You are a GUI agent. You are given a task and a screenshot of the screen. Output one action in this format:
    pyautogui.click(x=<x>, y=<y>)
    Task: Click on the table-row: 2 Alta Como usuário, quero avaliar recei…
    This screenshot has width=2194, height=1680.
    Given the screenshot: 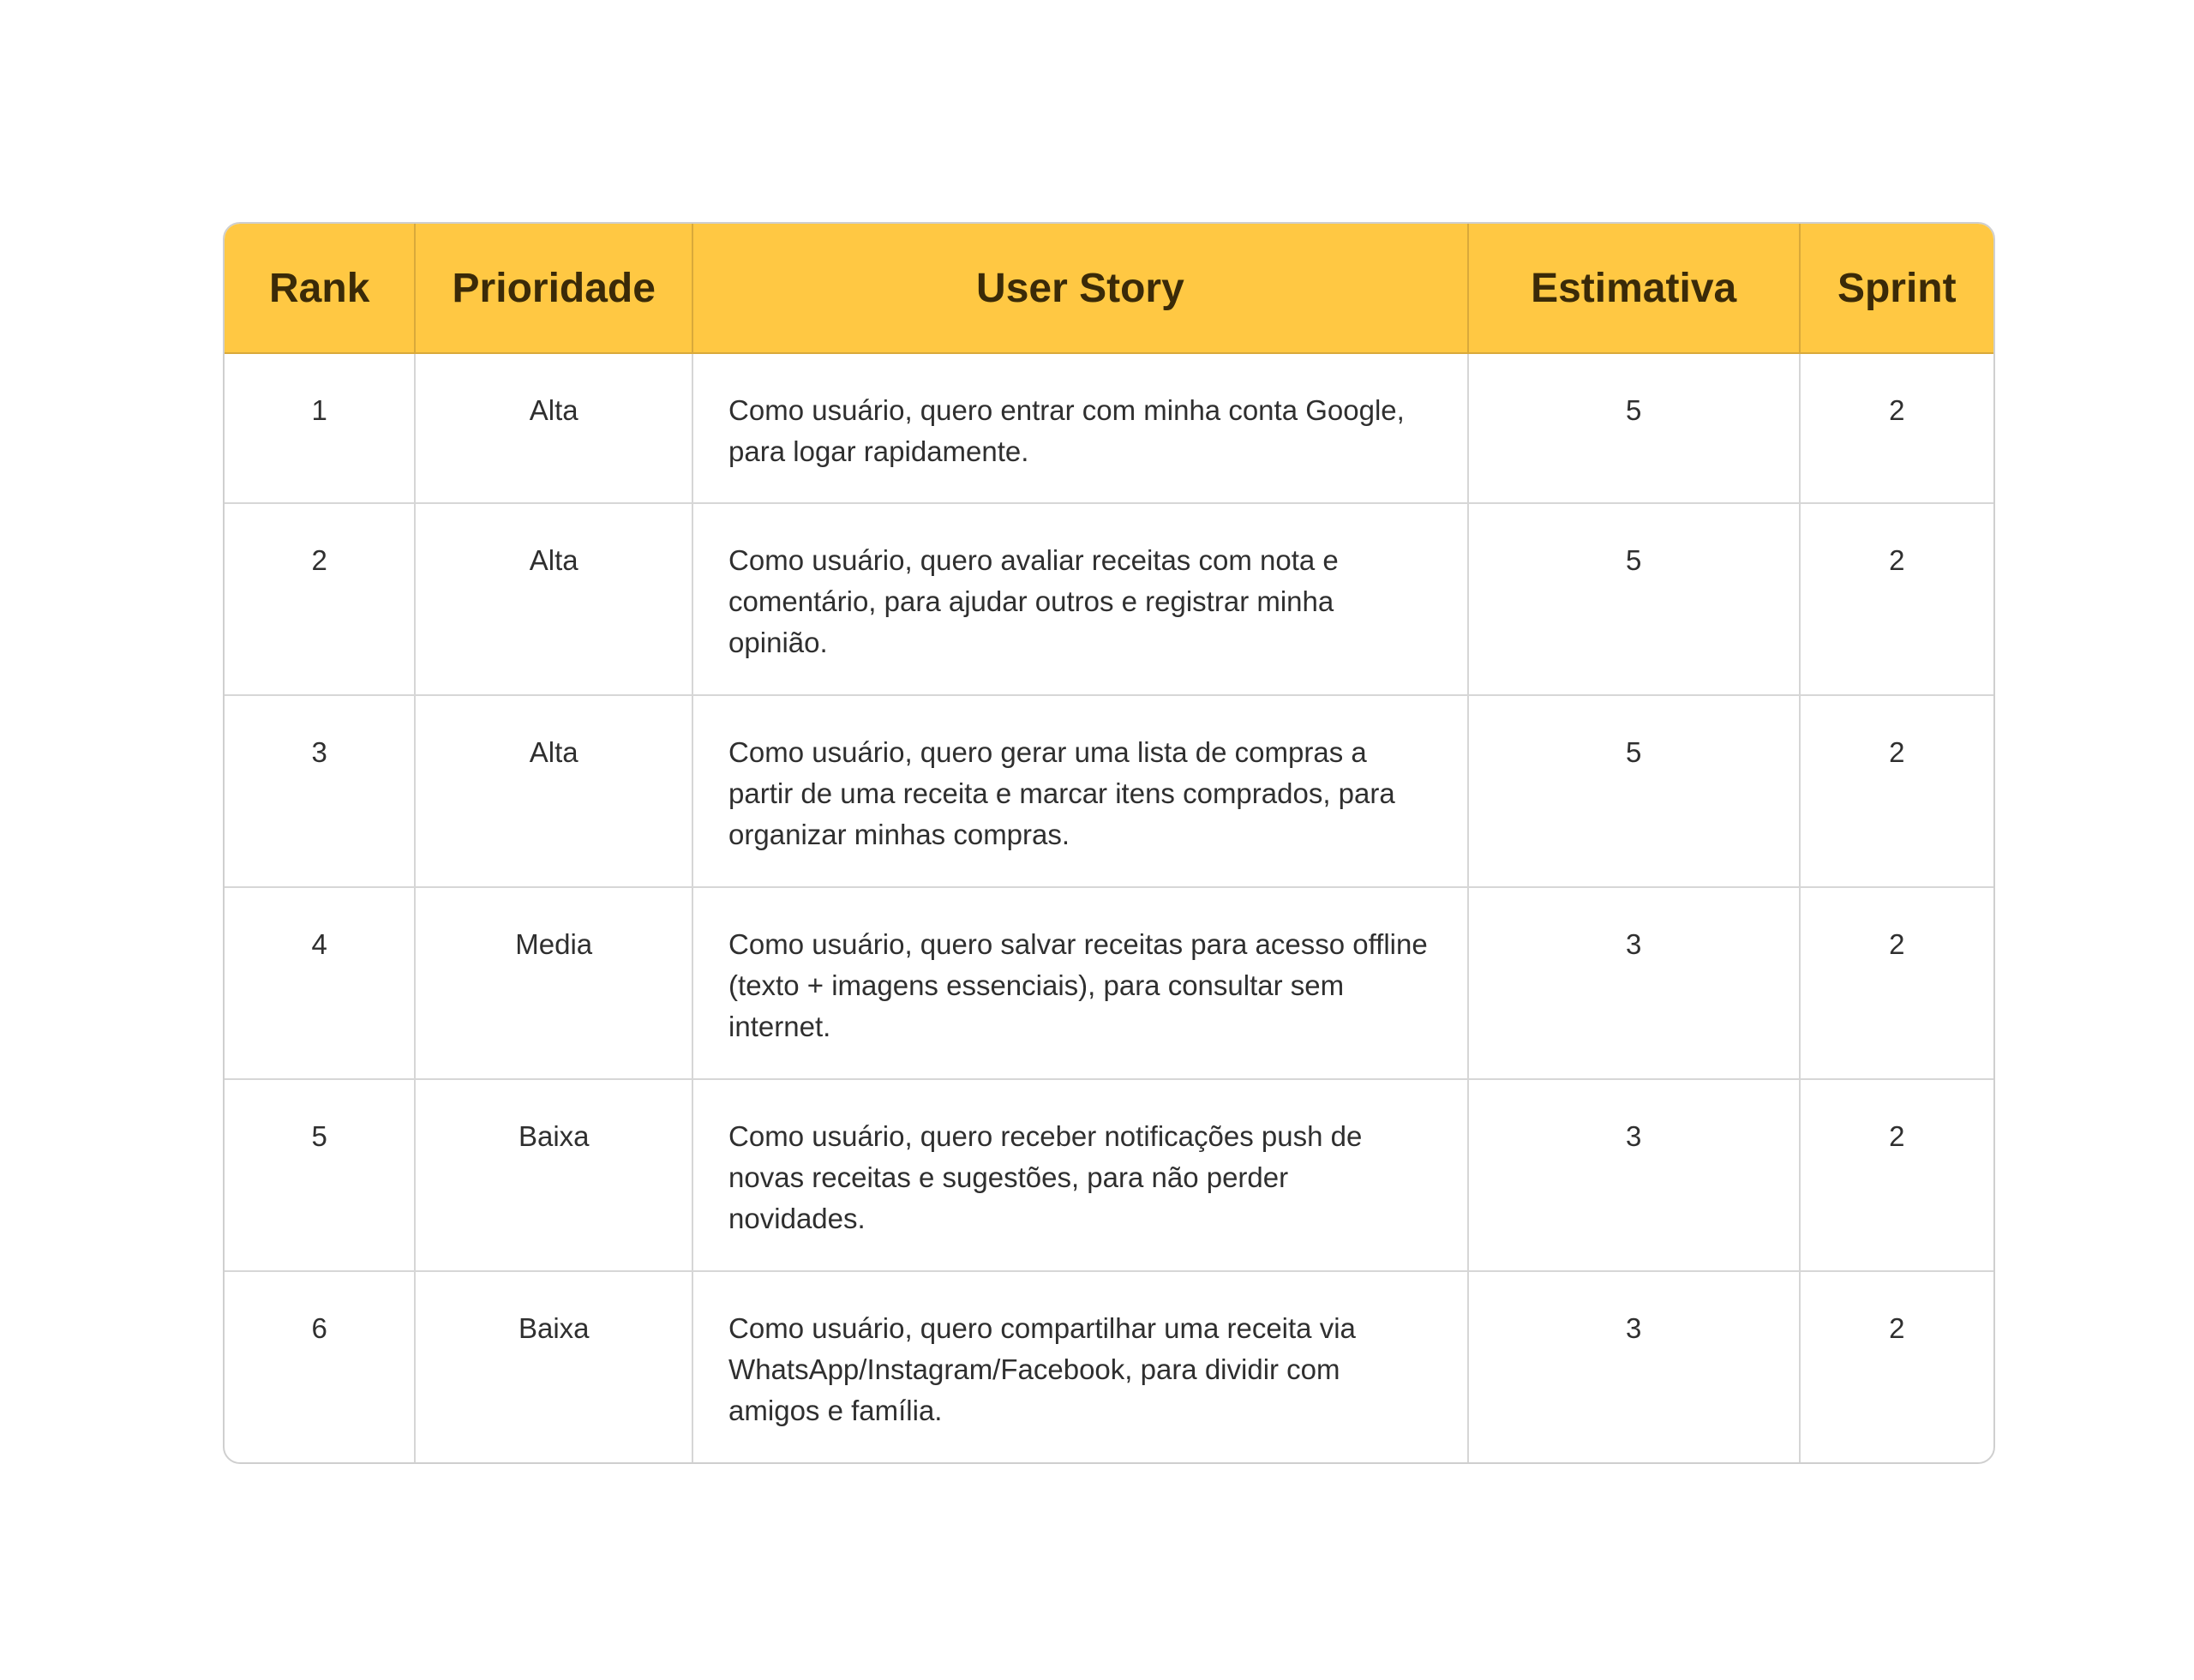 What is the action you would take?
    pyautogui.click(x=1109, y=599)
    